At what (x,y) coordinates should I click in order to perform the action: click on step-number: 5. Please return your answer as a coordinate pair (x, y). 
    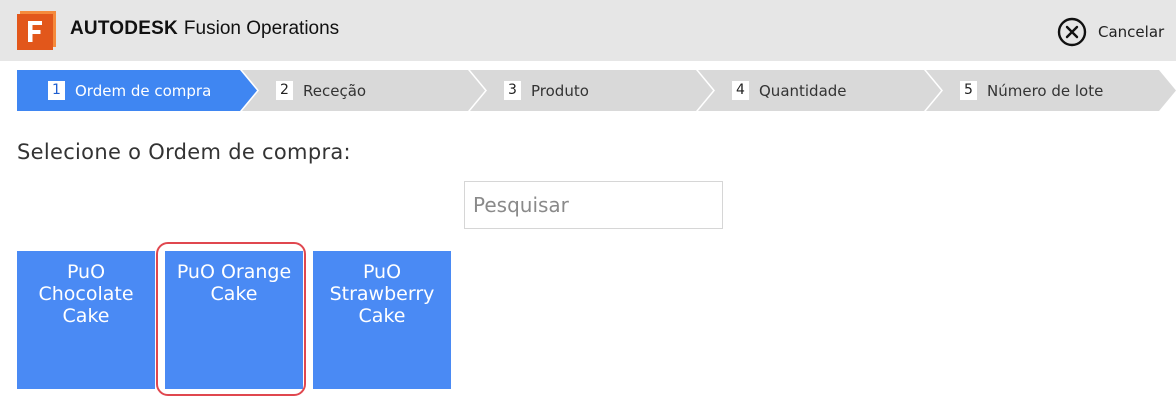
    Looking at the image, I should click on (968, 90).